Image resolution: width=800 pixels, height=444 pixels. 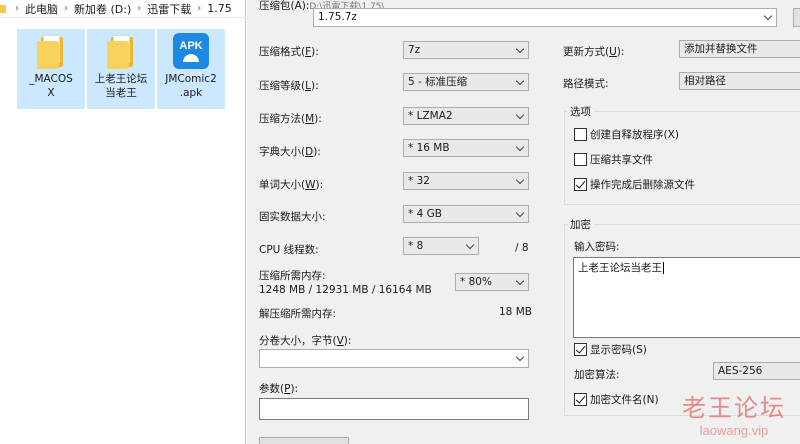 I want to click on file-name: _MACOS X, so click(x=51, y=86).